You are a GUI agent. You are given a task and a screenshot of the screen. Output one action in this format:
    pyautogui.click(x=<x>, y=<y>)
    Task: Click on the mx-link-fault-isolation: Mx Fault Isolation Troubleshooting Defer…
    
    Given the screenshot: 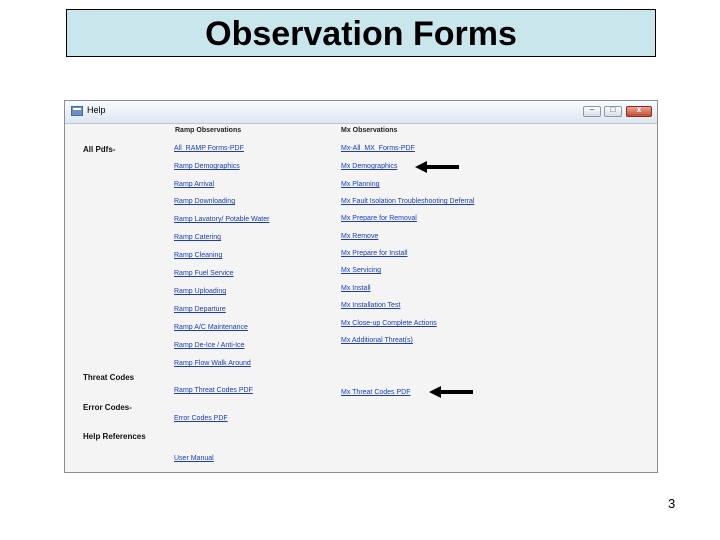 What is the action you would take?
    pyautogui.click(x=407, y=201)
    